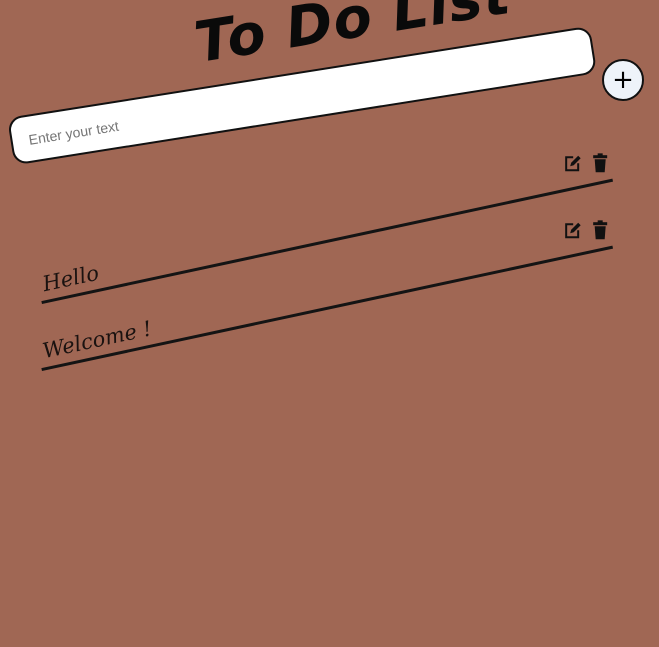 The width and height of the screenshot is (659, 647). What do you see at coordinates (97, 340) in the screenshot?
I see `task-text: Welcome !` at bounding box center [97, 340].